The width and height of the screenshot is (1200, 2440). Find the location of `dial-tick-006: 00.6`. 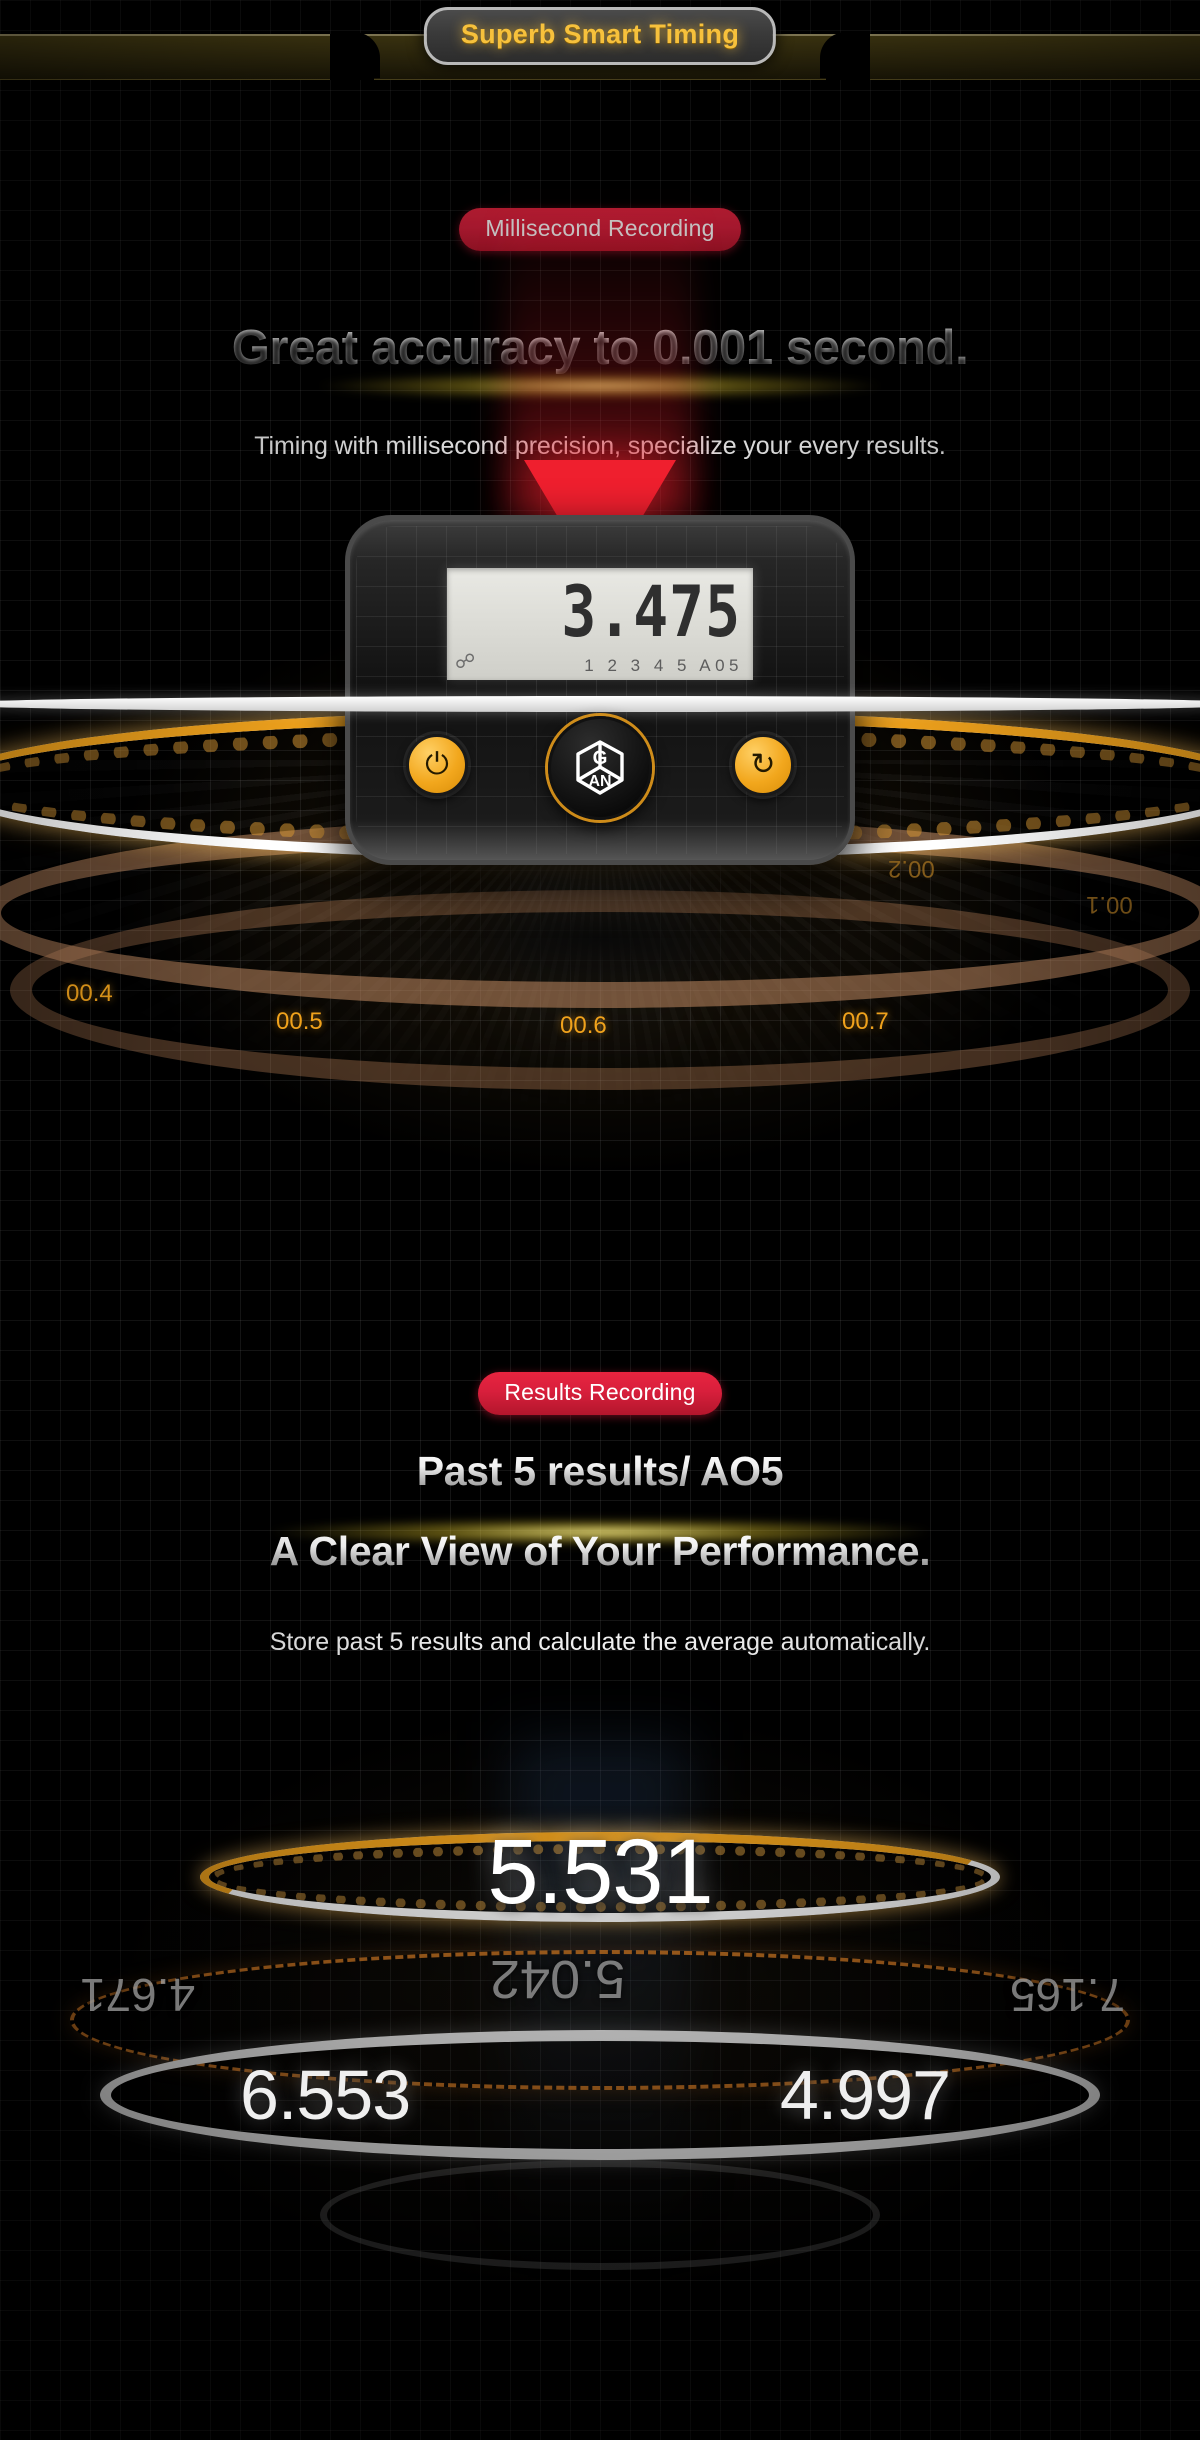

dial-tick-006: 00.6 is located at coordinates (583, 1025).